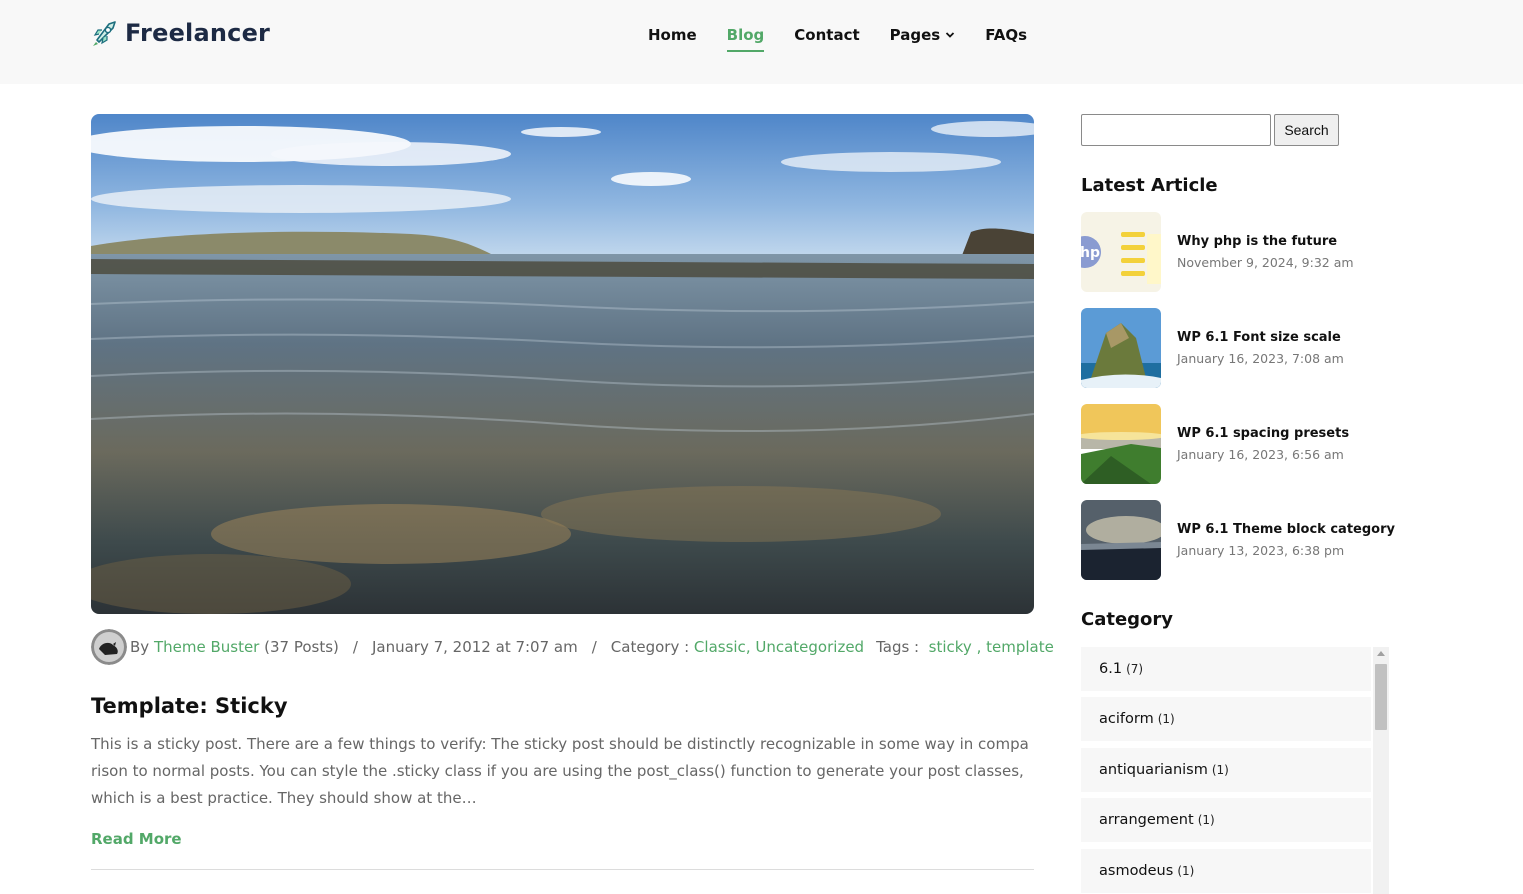 The height and width of the screenshot is (894, 1523). Describe the element at coordinates (1153, 770) in the screenshot. I see `category-name: antiquarianism` at that location.